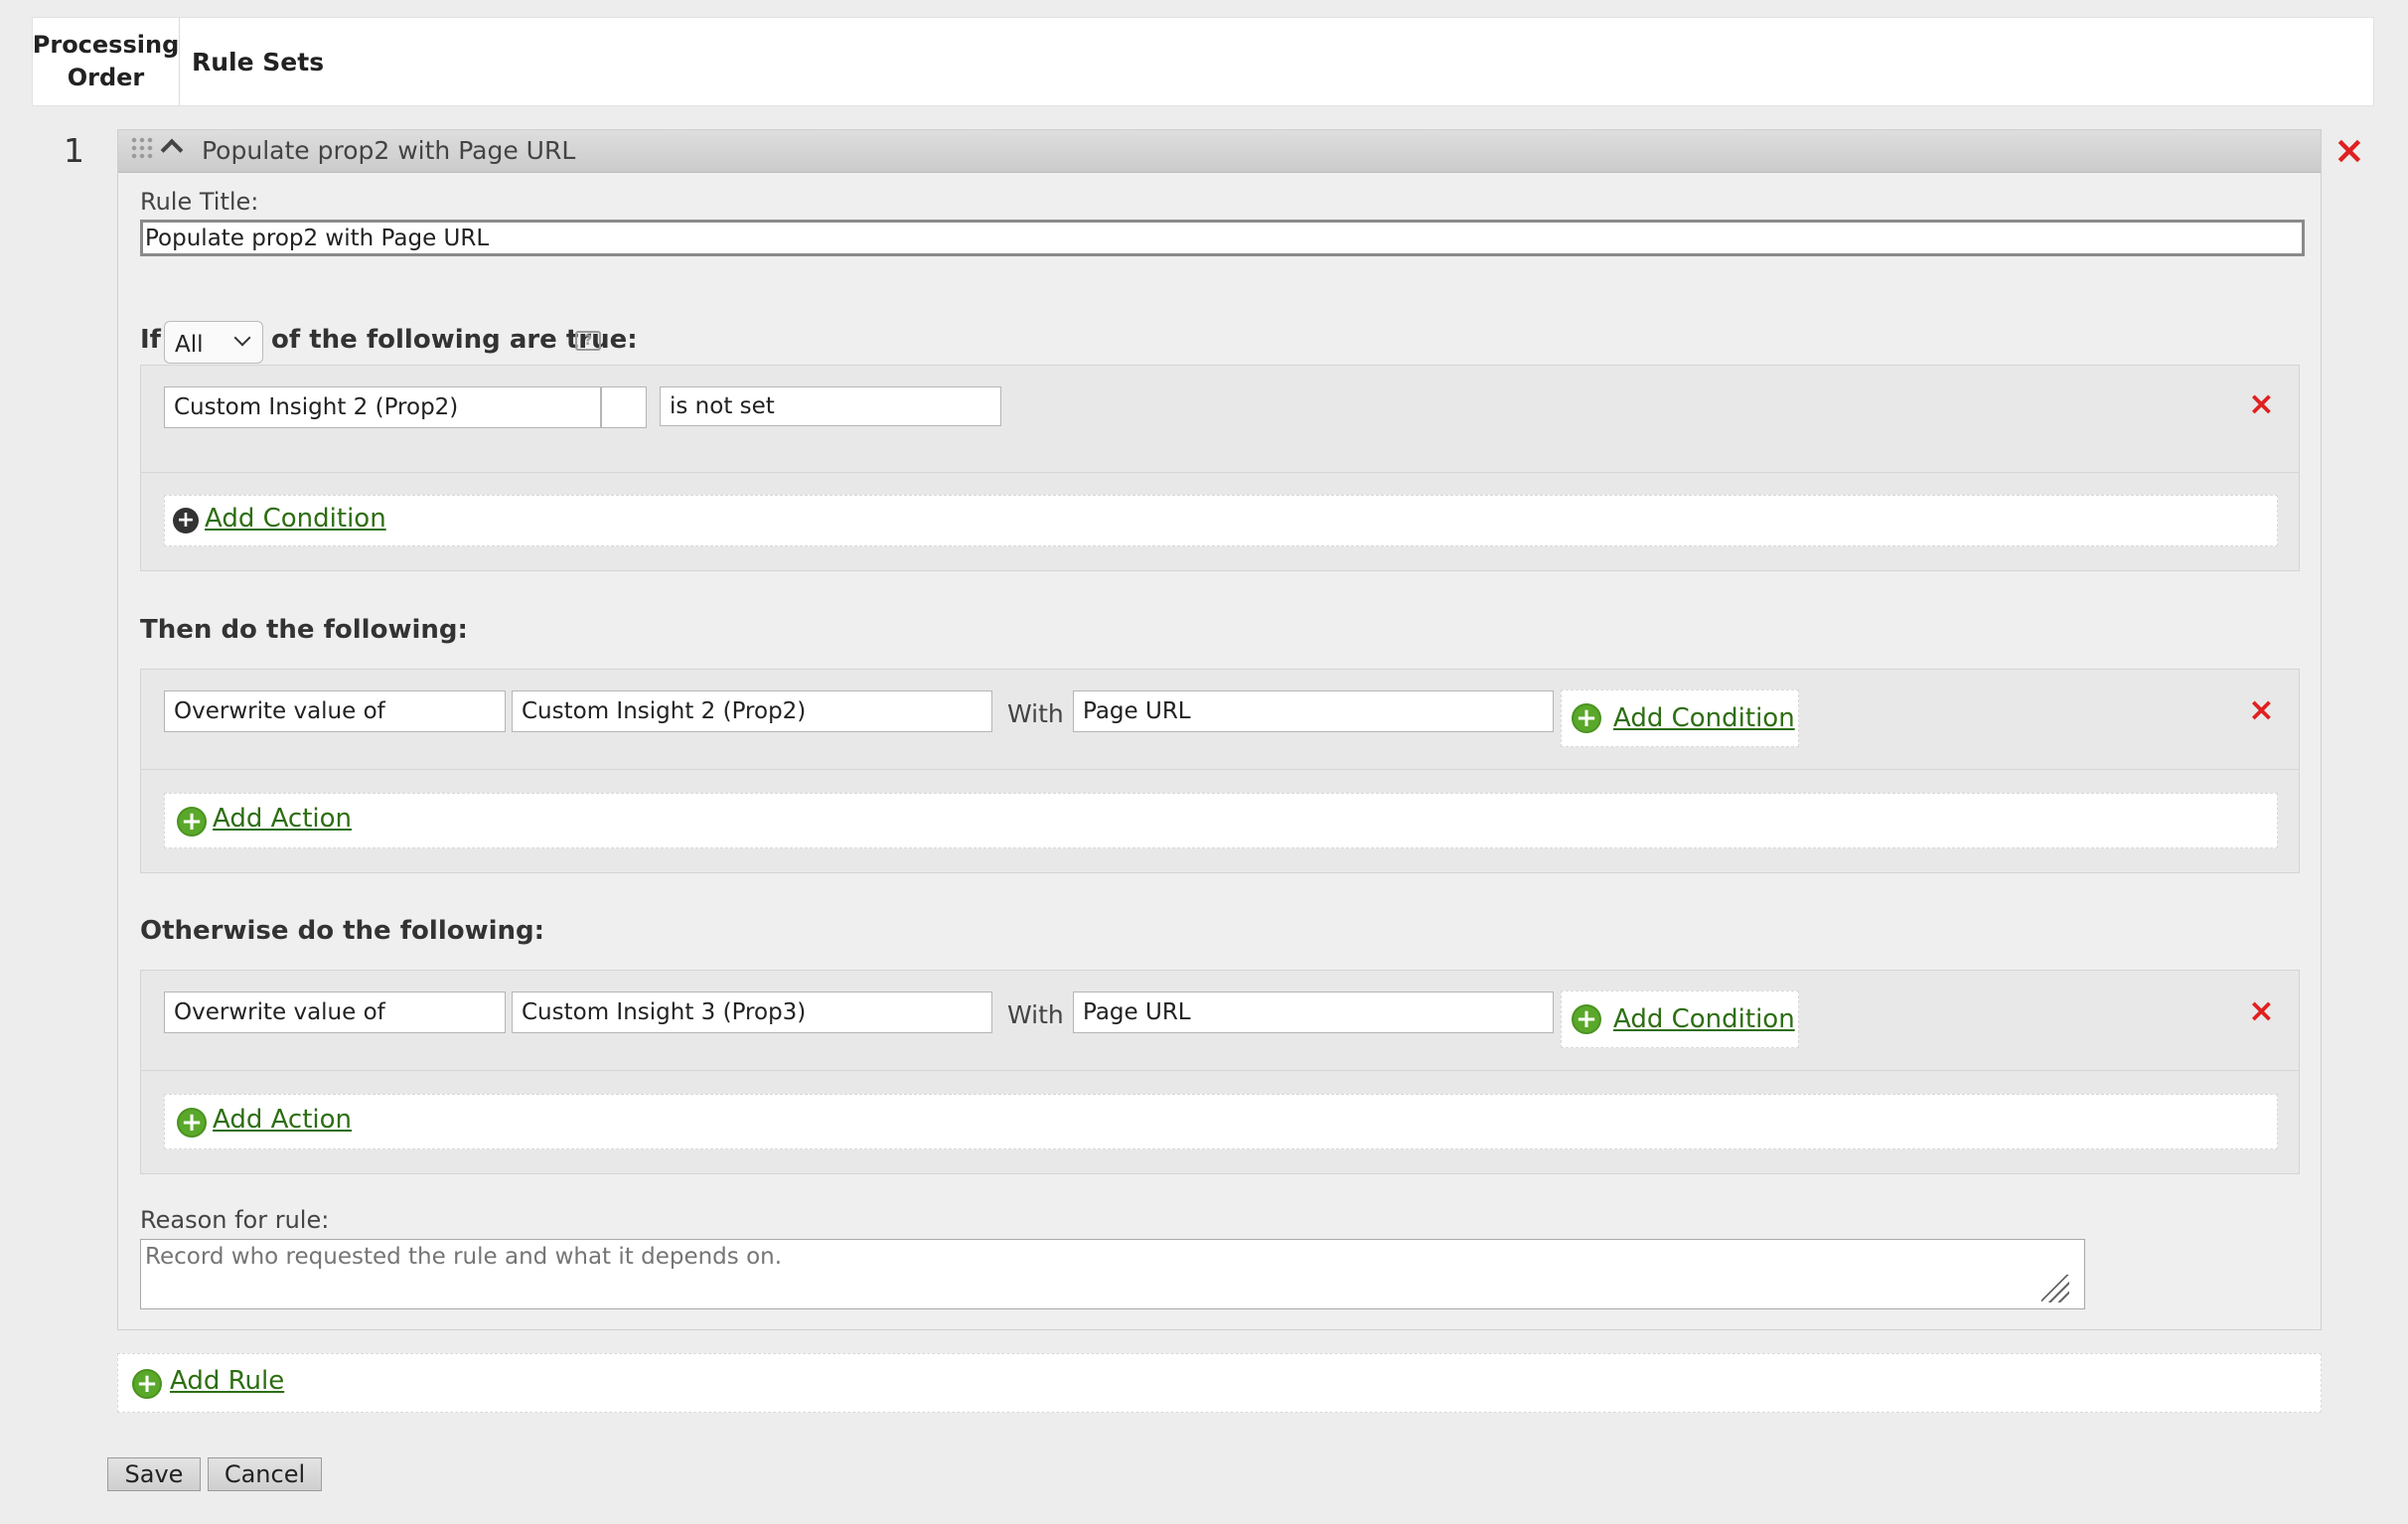 This screenshot has height=1524, width=2408. I want to click on chevron-down-icon, so click(242, 338).